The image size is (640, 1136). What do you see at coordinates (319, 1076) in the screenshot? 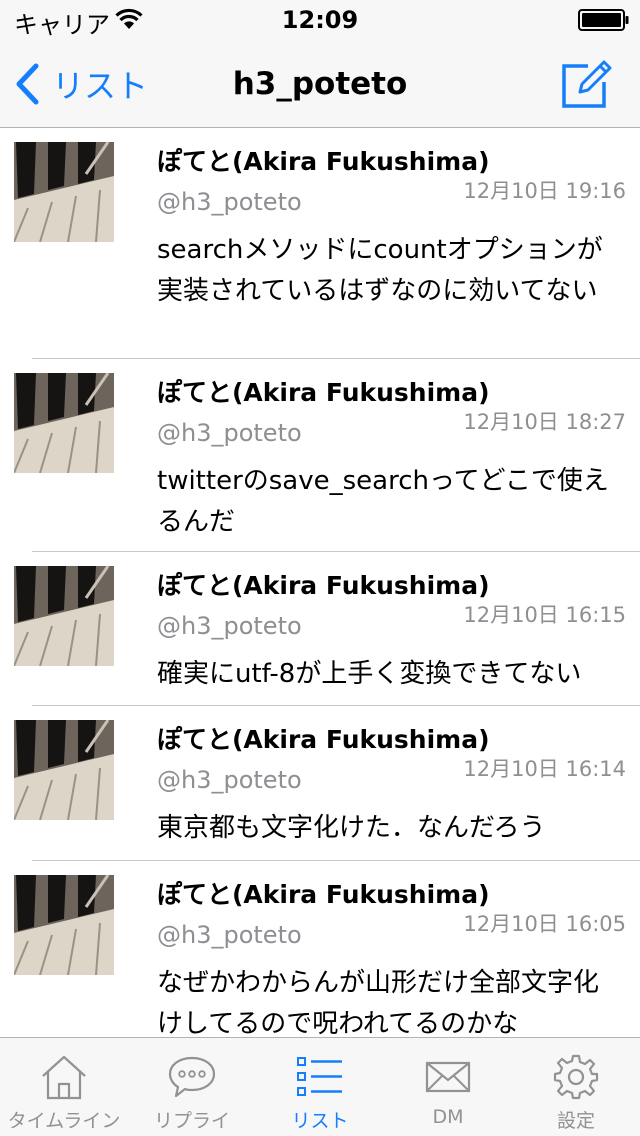
I see `list-icon` at bounding box center [319, 1076].